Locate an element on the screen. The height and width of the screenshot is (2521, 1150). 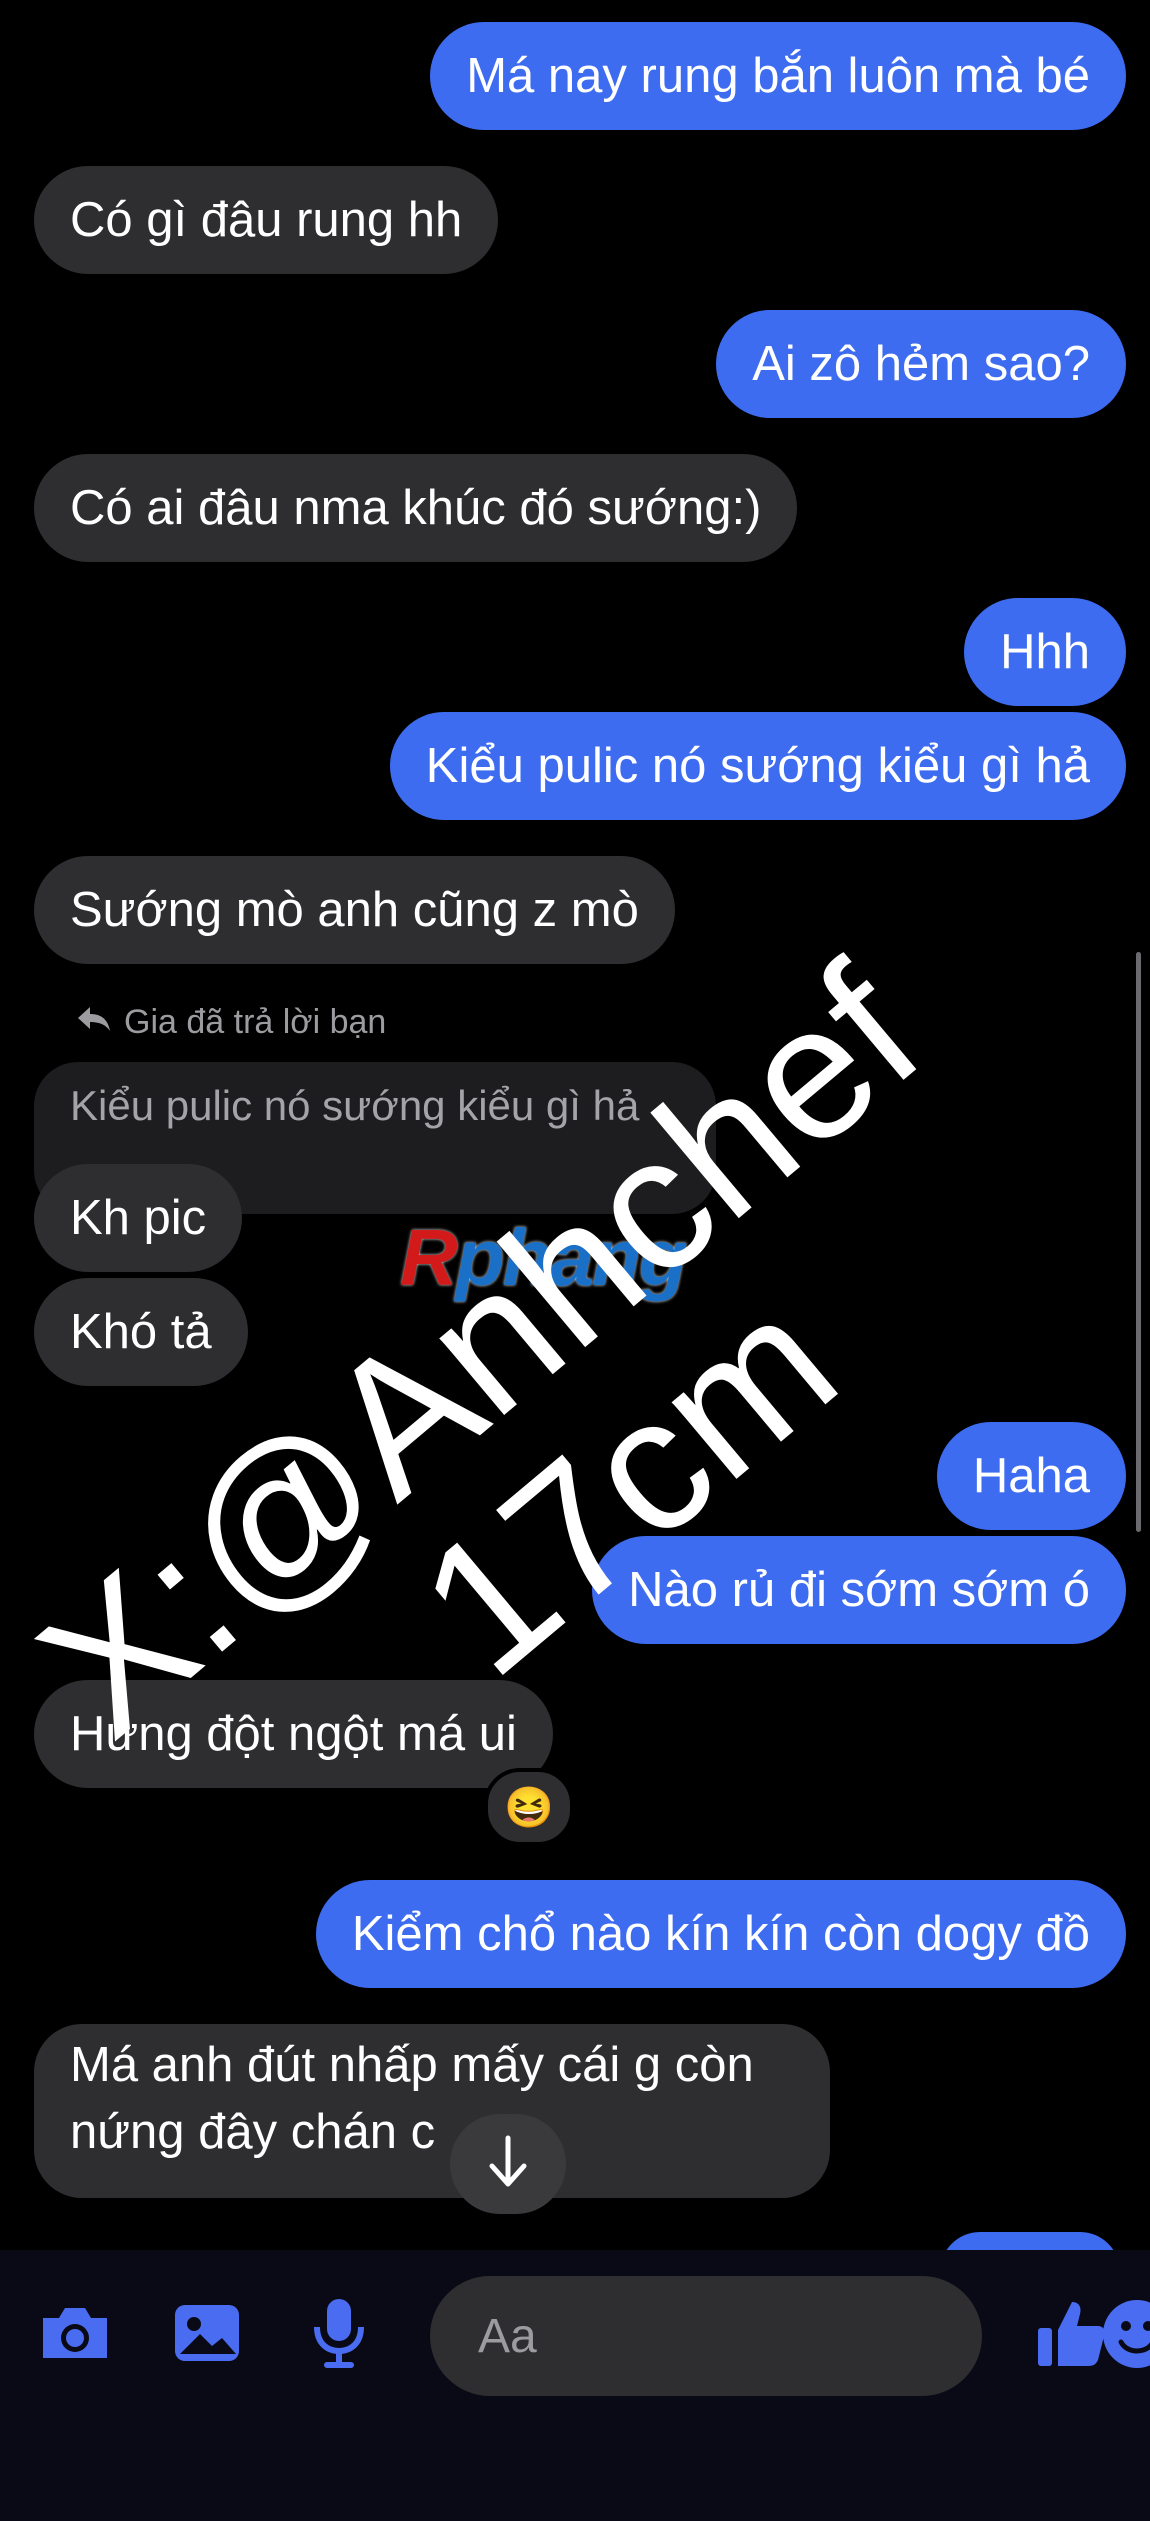
message-bubble-outgoing: Hhh is located at coordinates (1045, 652).